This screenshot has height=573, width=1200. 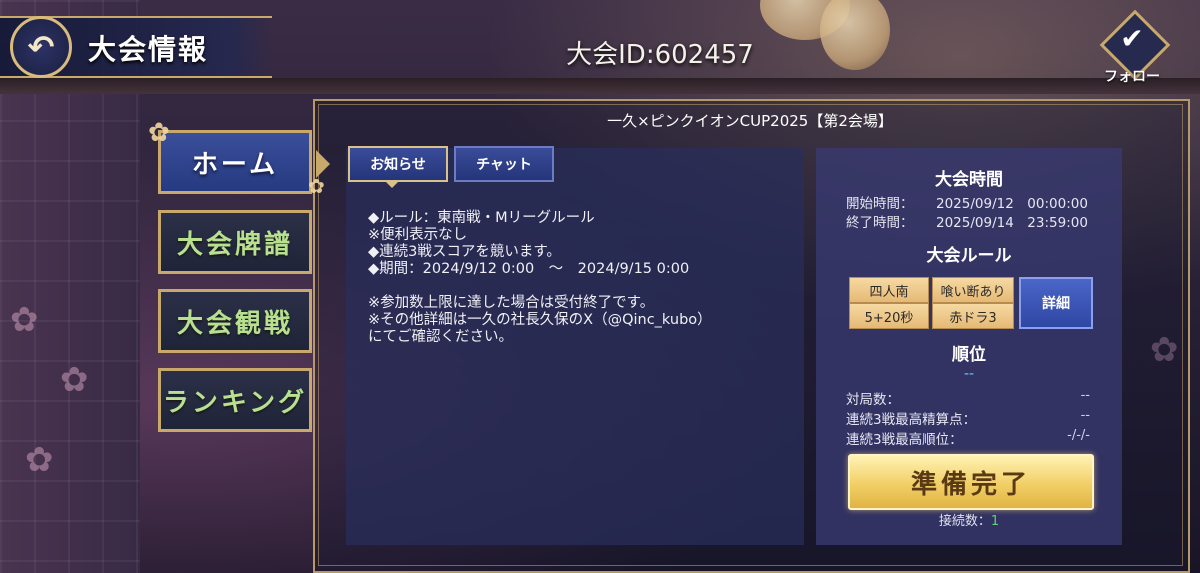 I want to click on connection-count: 接続数：1, so click(x=969, y=519).